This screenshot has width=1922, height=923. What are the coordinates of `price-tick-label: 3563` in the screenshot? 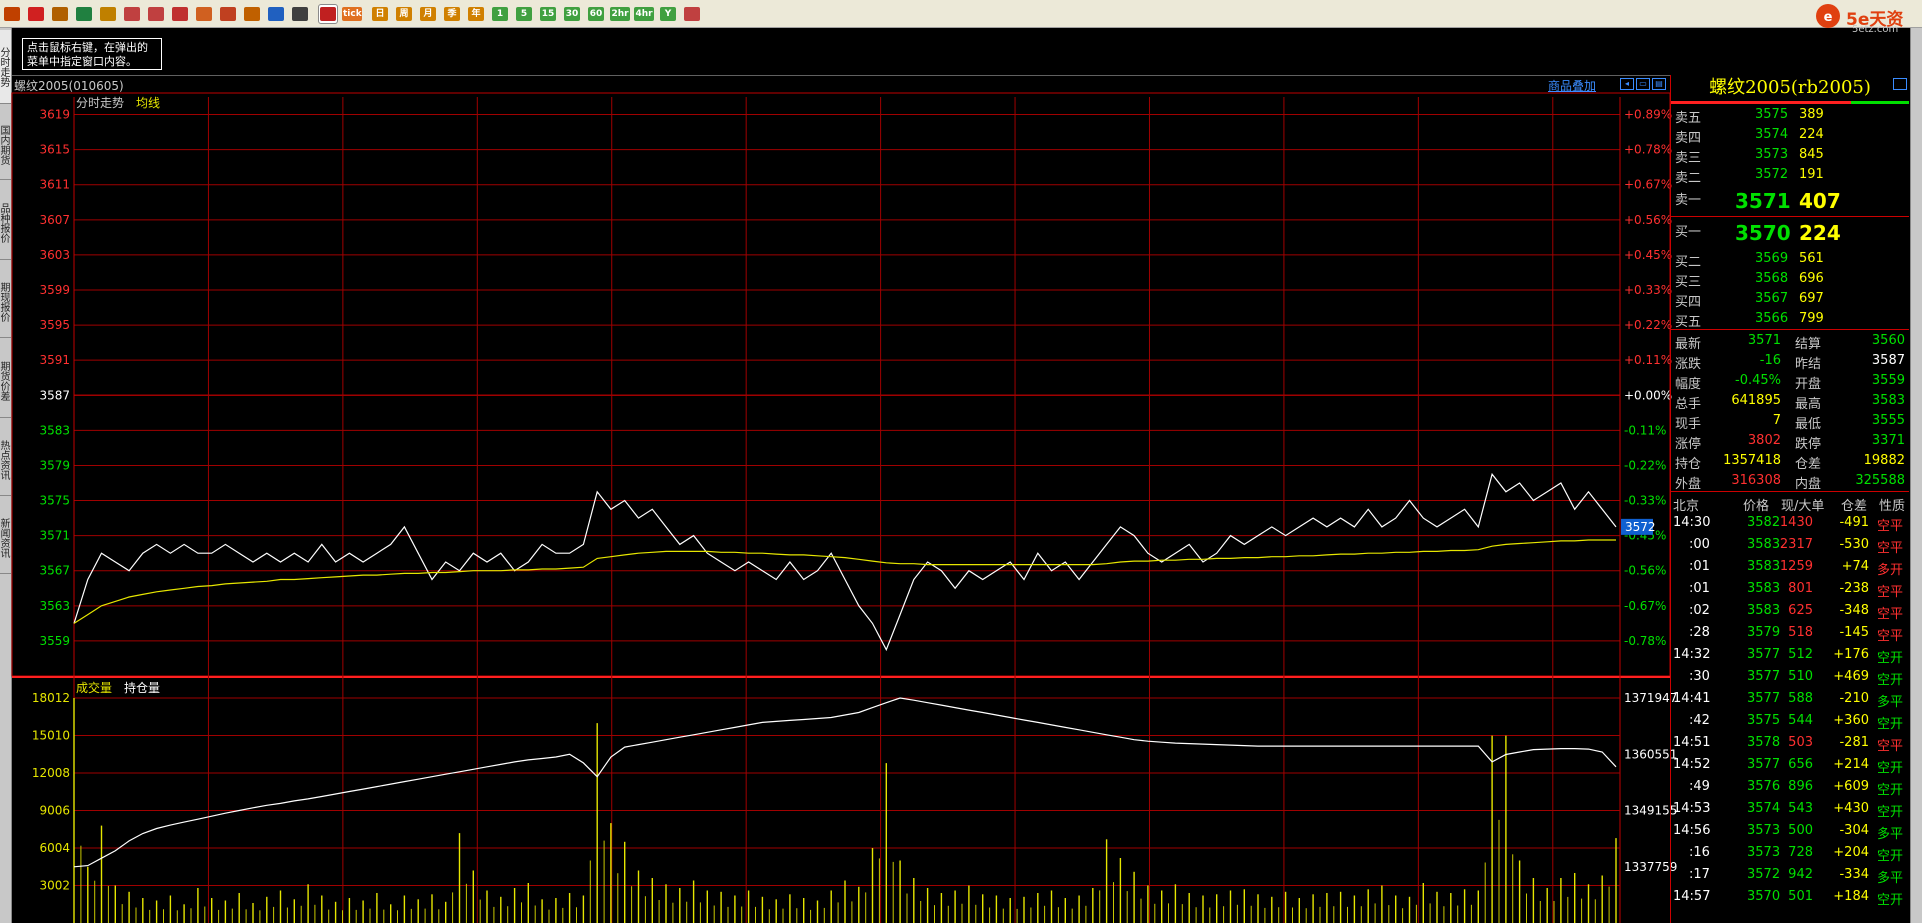 It's located at (54, 606).